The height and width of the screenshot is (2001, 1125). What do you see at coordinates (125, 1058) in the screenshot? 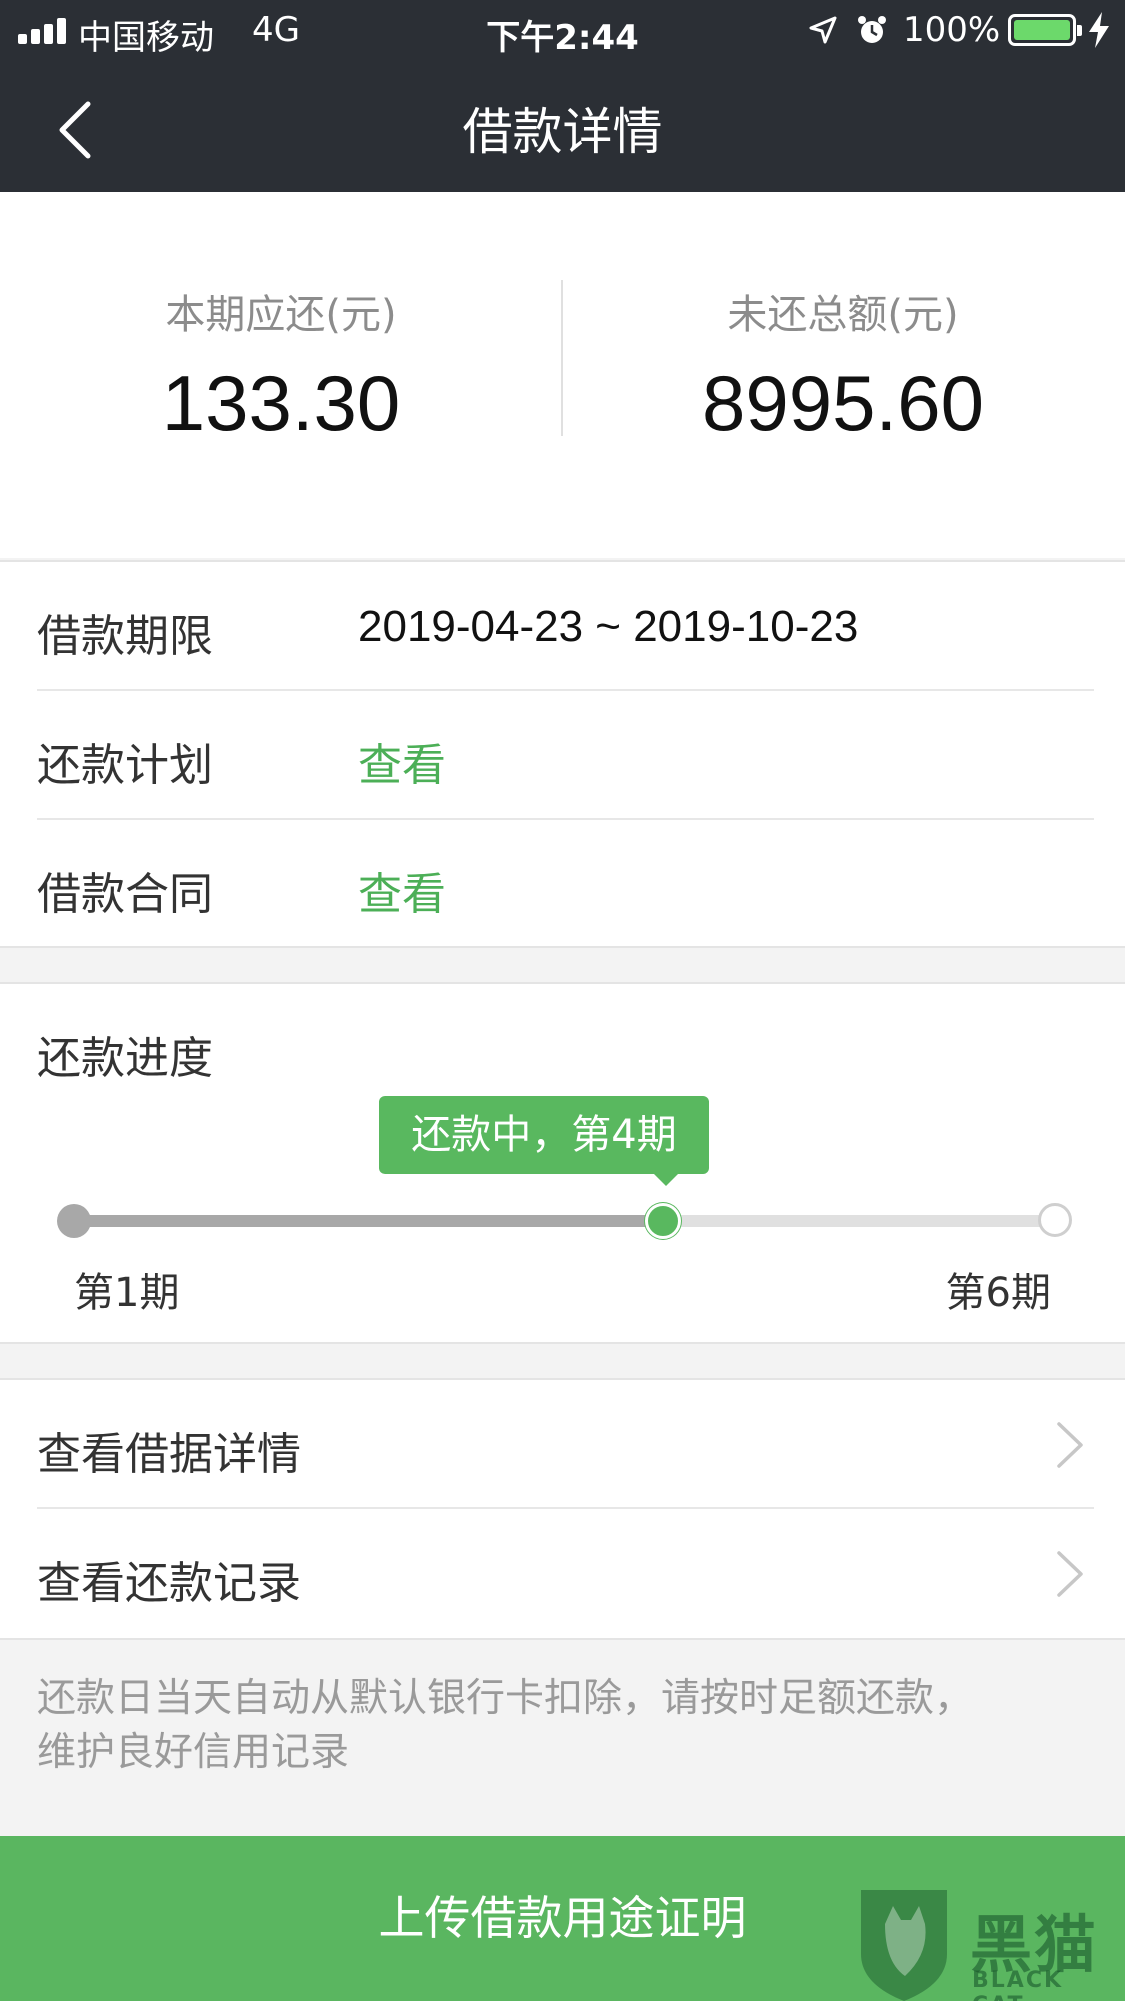
I see `progress-title: 还款进度` at bounding box center [125, 1058].